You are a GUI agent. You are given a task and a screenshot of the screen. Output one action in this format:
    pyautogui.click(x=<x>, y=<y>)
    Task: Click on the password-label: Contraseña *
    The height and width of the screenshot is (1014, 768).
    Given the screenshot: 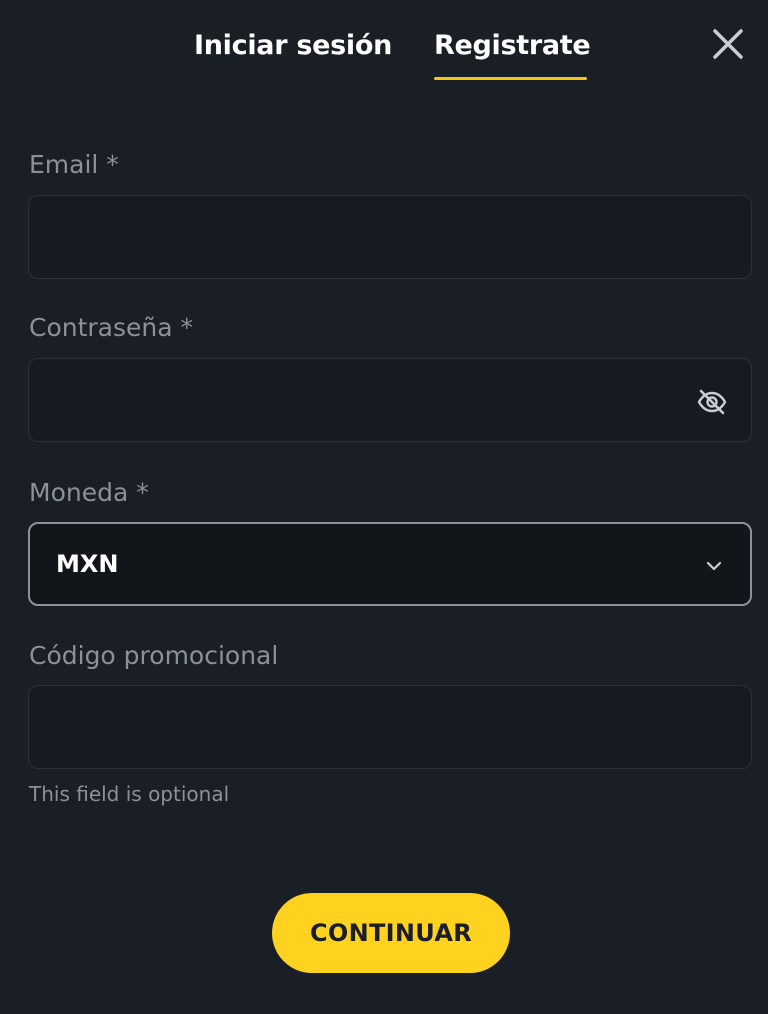 What is the action you would take?
    pyautogui.click(x=111, y=327)
    